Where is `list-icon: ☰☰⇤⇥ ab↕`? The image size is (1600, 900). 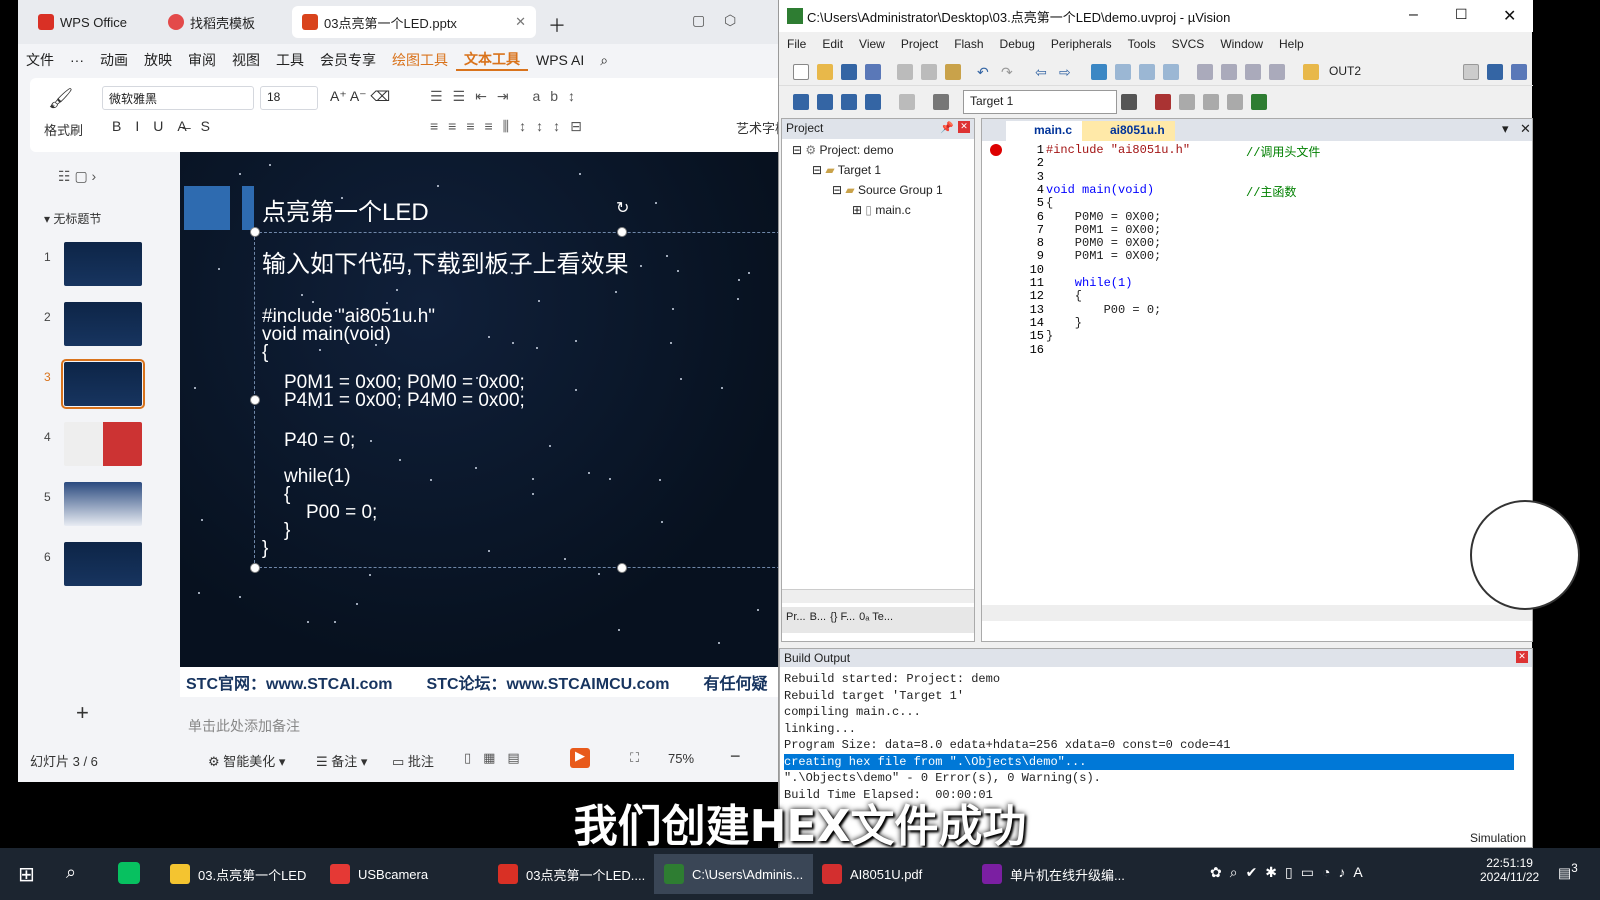
list-icon: ☰☰⇤⇥ ab↕ is located at coordinates (507, 96).